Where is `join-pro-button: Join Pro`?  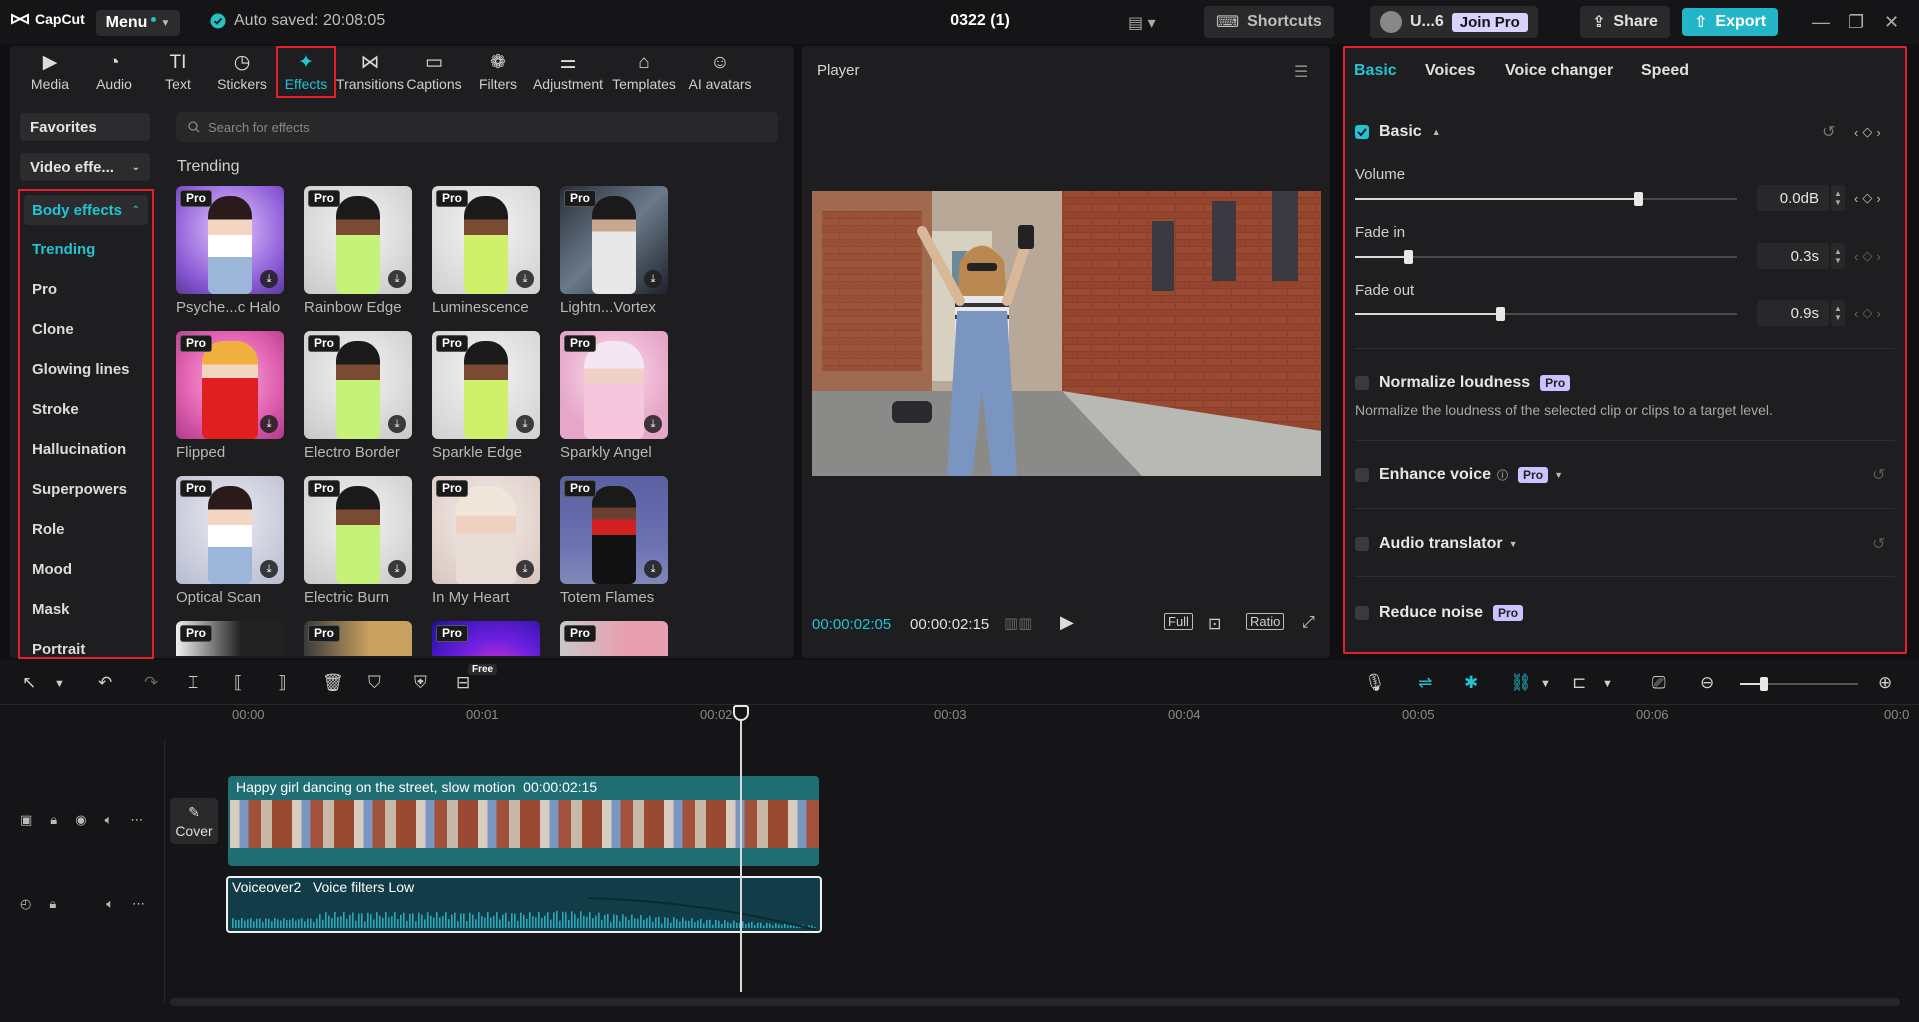 join-pro-button: Join Pro is located at coordinates (1489, 22).